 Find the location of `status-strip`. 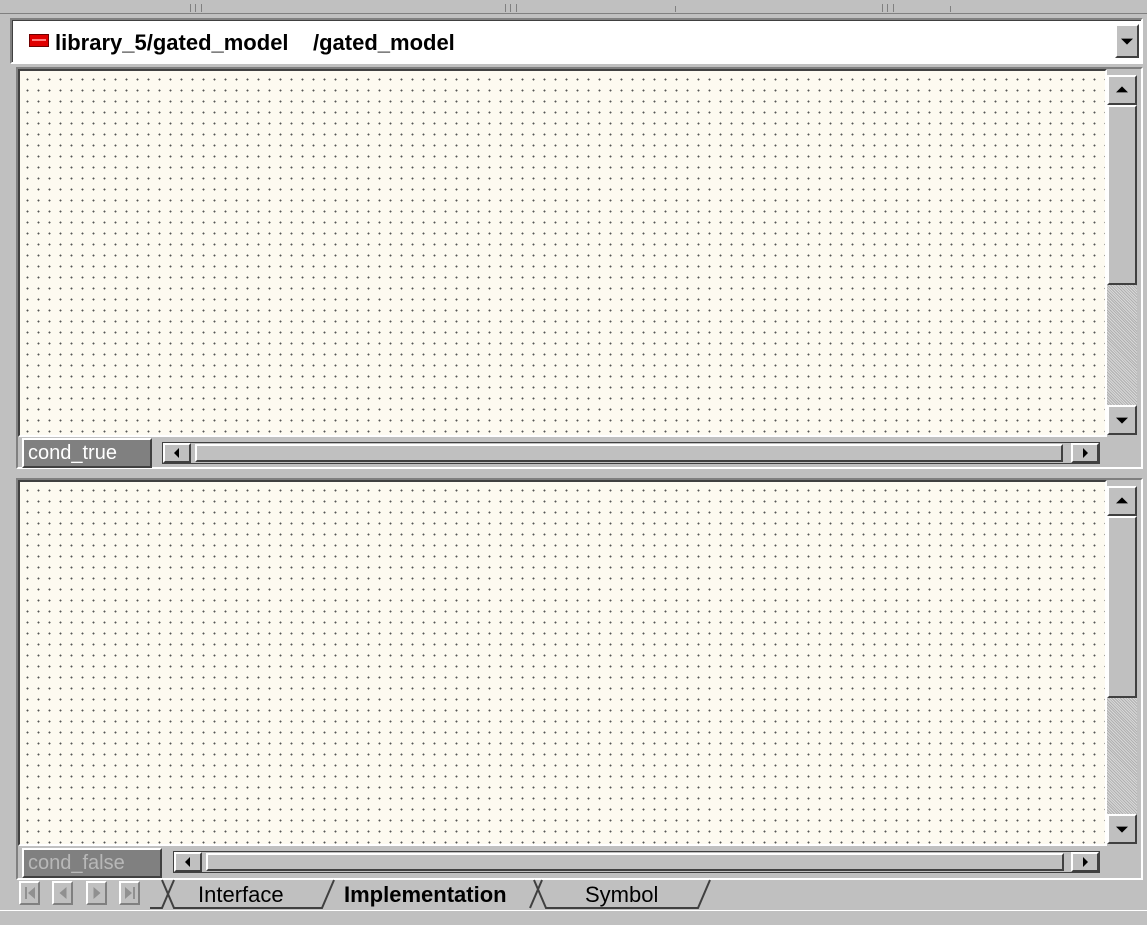

status-strip is located at coordinates (573, 917).